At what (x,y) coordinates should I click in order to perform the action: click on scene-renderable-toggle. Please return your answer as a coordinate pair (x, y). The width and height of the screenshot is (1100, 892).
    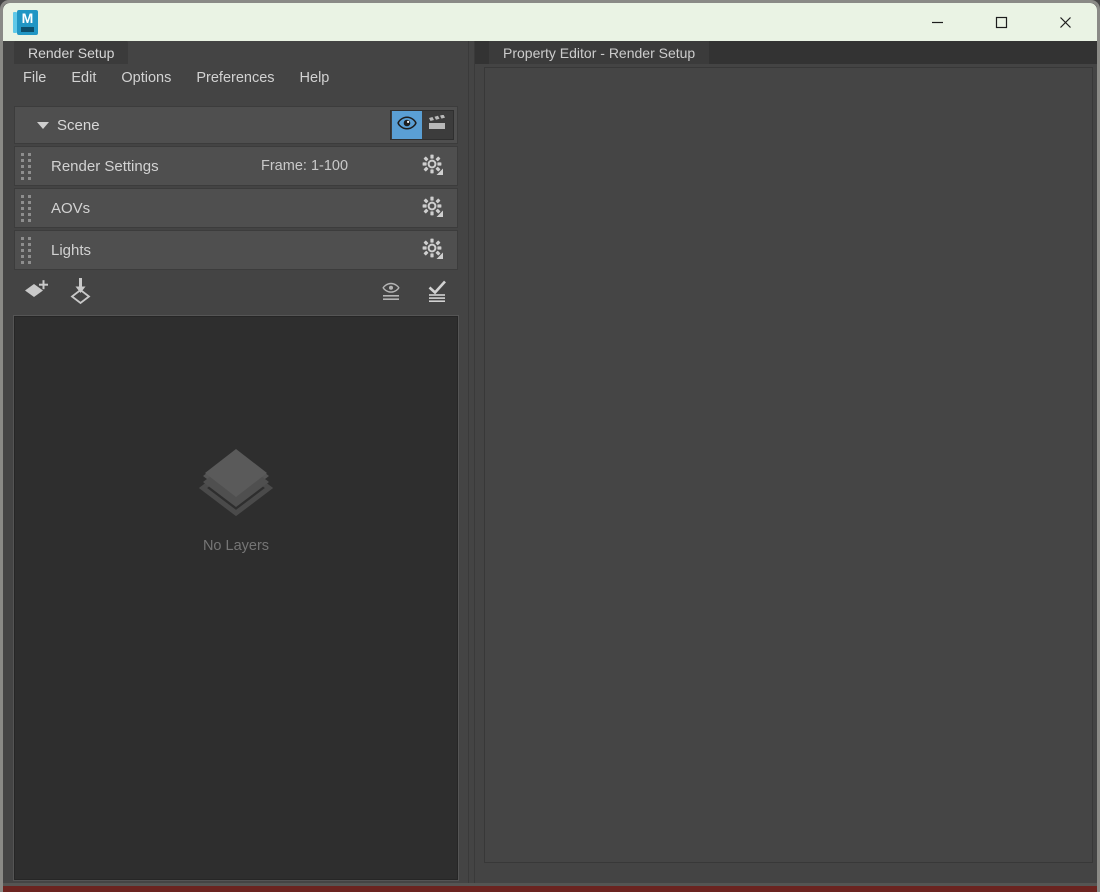
    Looking at the image, I should click on (437, 125).